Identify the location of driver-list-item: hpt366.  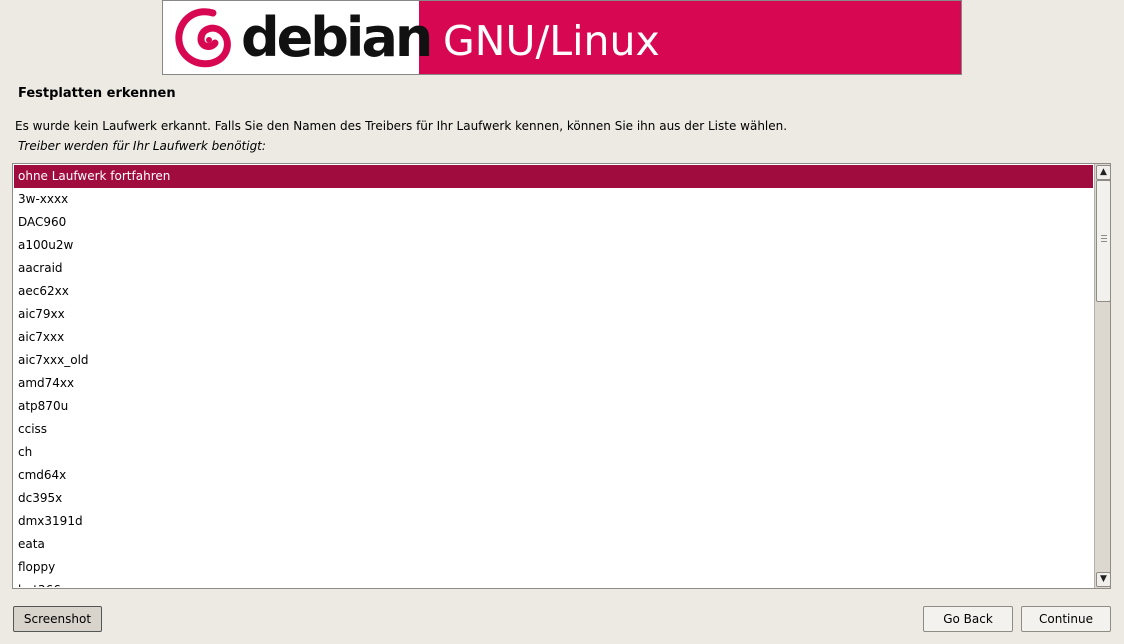
(553, 583).